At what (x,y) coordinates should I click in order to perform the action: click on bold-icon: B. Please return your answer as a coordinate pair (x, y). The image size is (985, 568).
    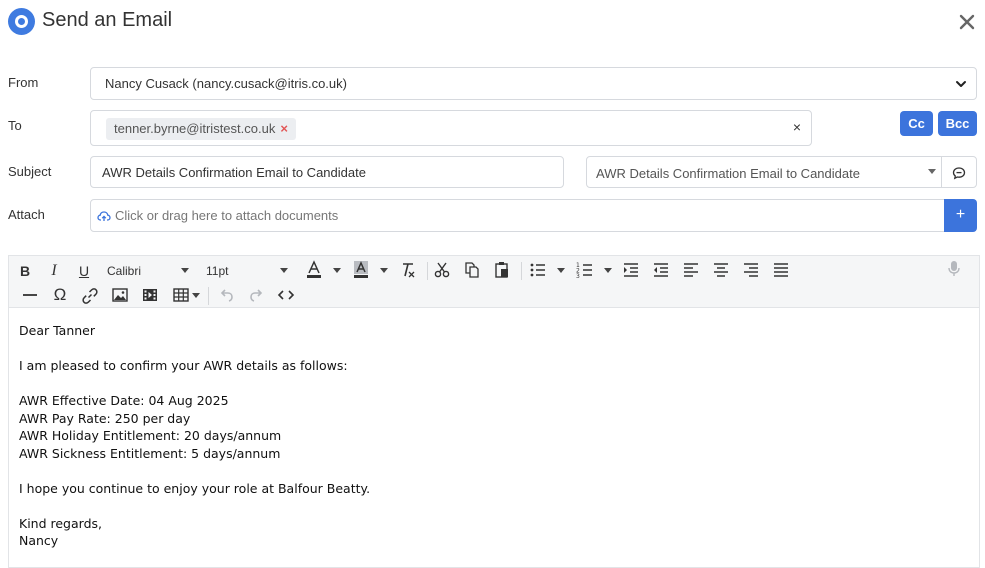
    Looking at the image, I should click on (25, 271).